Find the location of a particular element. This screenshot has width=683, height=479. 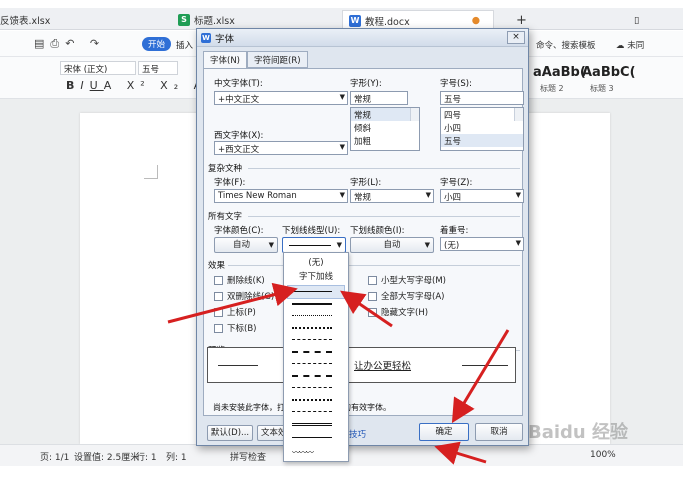

style-sample-2: AaBbC( is located at coordinates (609, 72).